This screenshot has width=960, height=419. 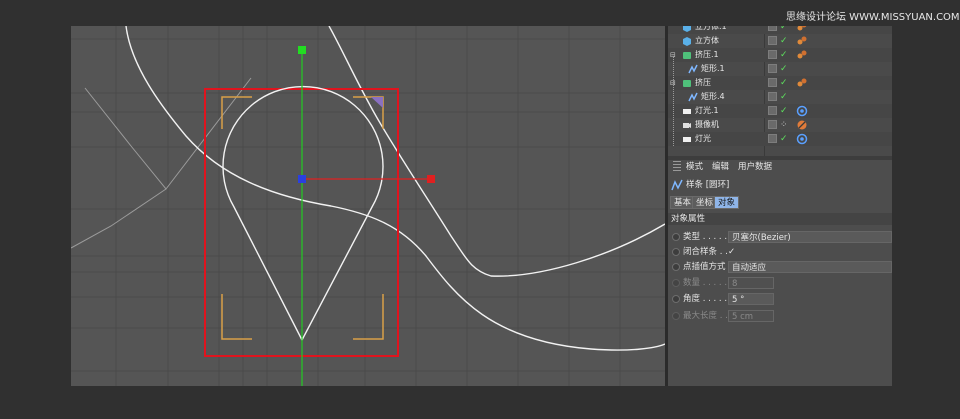 I want to click on prop-max-length-label: 最大长度 . ., so click(x=705, y=316).